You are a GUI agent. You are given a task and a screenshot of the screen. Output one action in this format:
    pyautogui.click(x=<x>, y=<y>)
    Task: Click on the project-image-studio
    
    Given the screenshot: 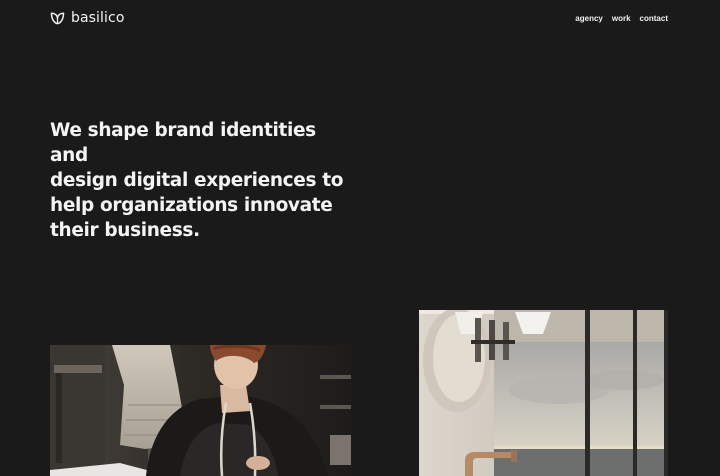 What is the action you would take?
    pyautogui.click(x=200, y=410)
    